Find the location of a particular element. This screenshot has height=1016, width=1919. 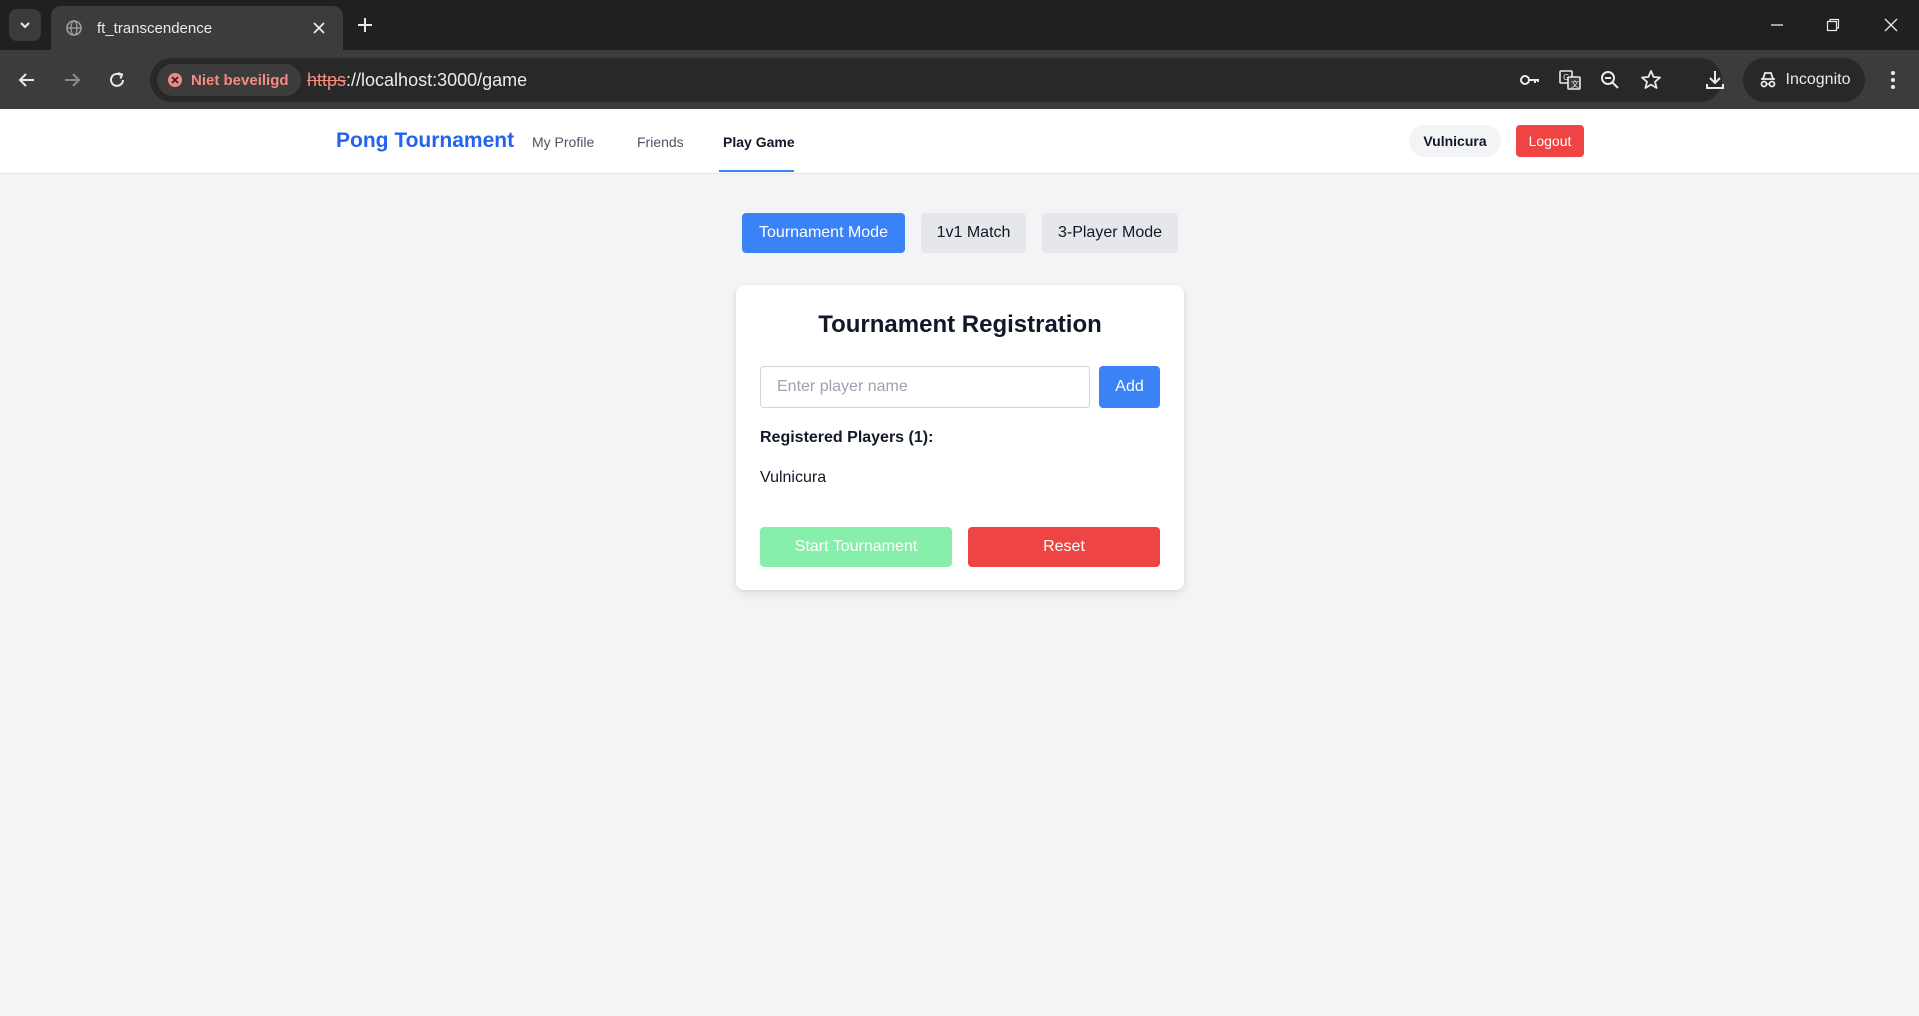

logout-button: Logout is located at coordinates (1550, 141).